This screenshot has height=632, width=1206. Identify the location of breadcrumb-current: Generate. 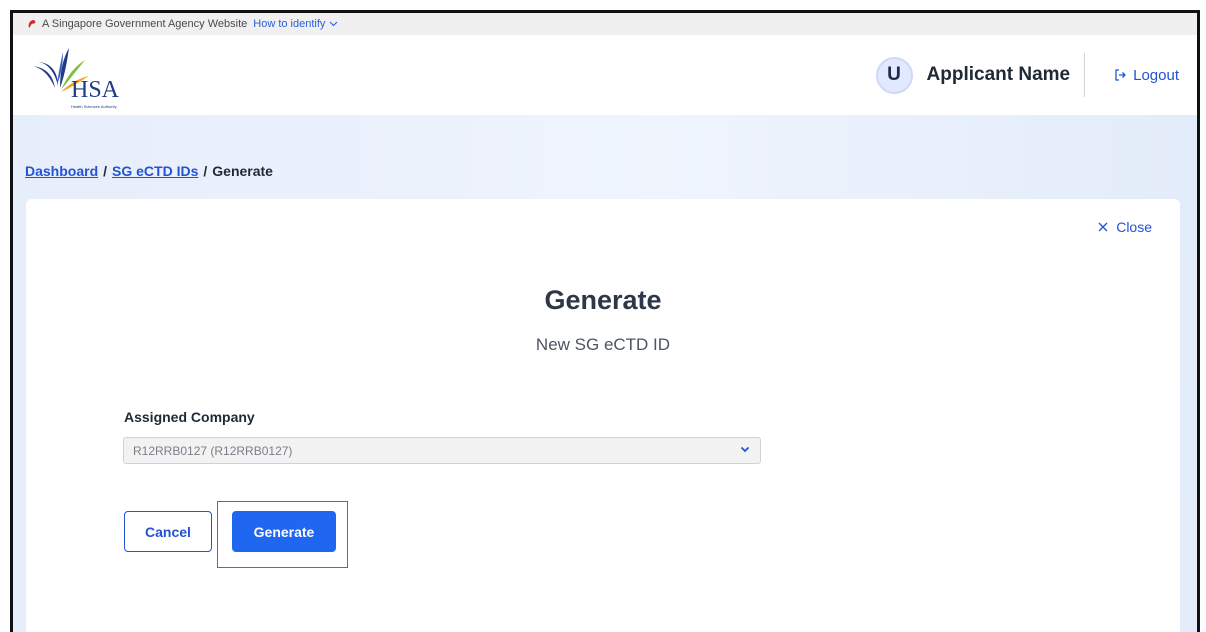
(242, 171).